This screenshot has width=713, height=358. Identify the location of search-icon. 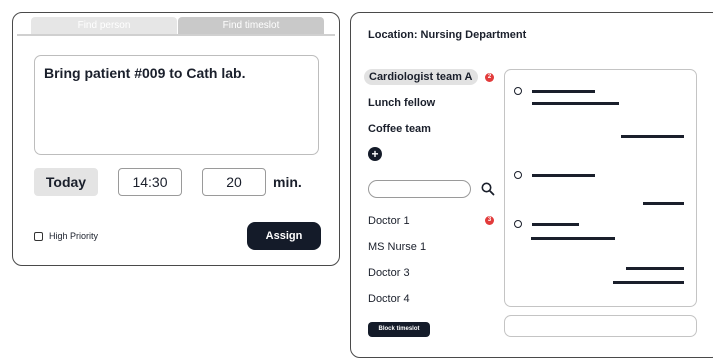
(488, 189).